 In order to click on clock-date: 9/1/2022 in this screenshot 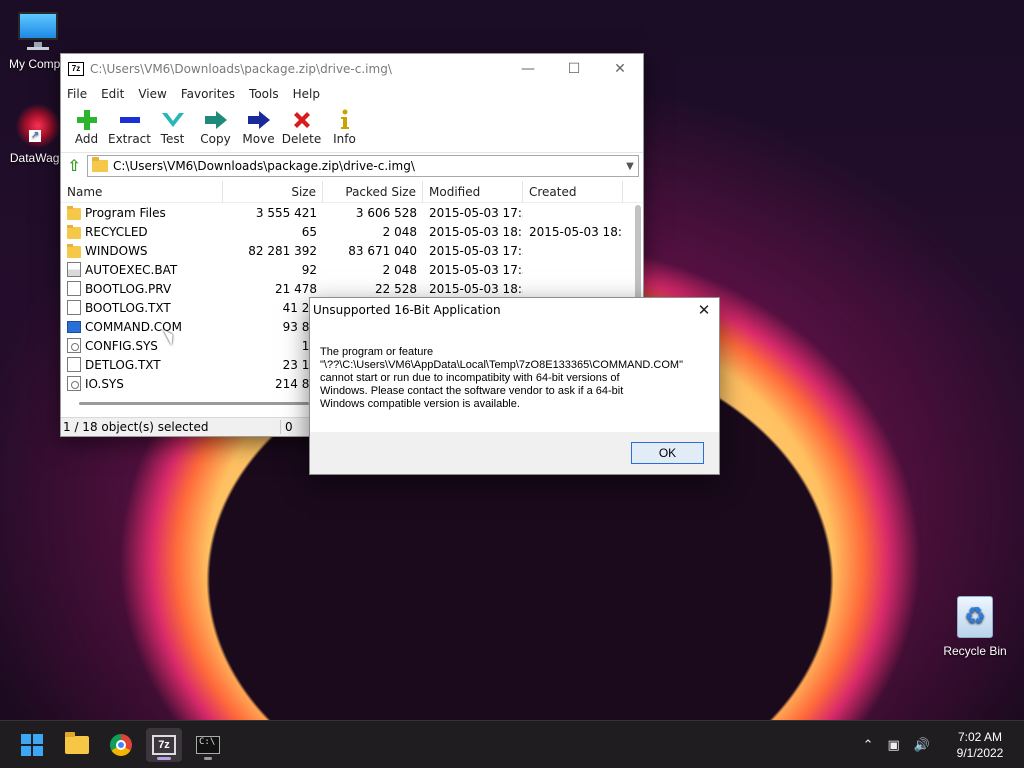, I will do `click(980, 753)`.